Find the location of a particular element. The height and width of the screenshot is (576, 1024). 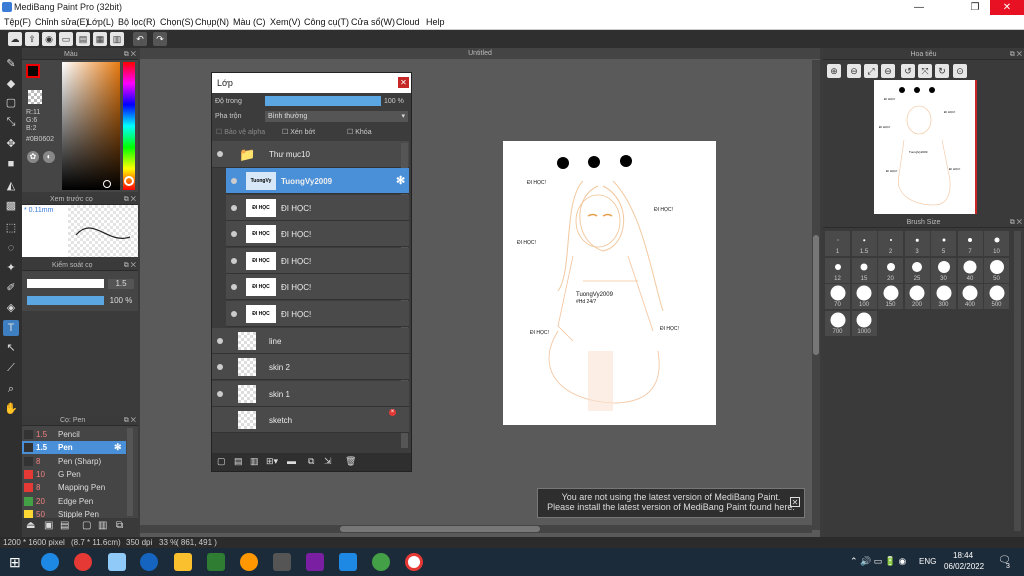

rotate-right-icon: ↻ is located at coordinates (942, 71).